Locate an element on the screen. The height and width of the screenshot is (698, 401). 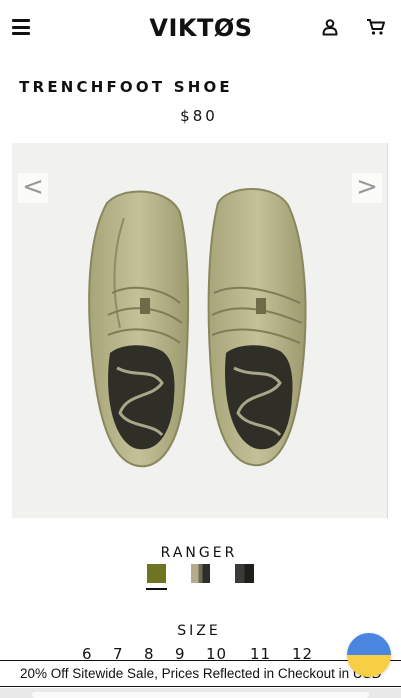
product-price: $80 is located at coordinates (199, 116).